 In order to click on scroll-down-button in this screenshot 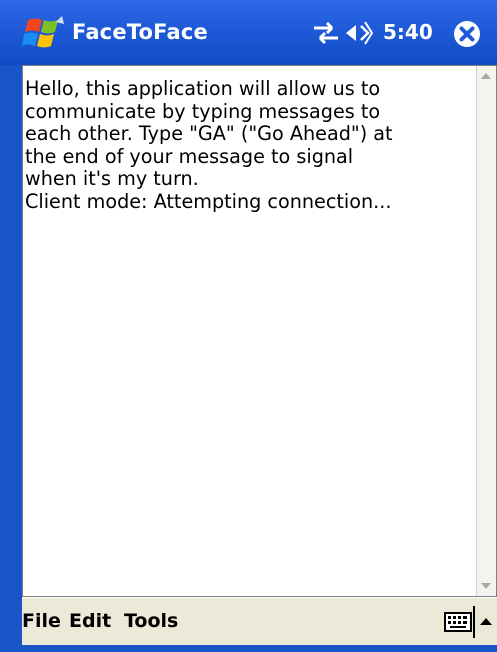, I will do `click(486, 586)`.